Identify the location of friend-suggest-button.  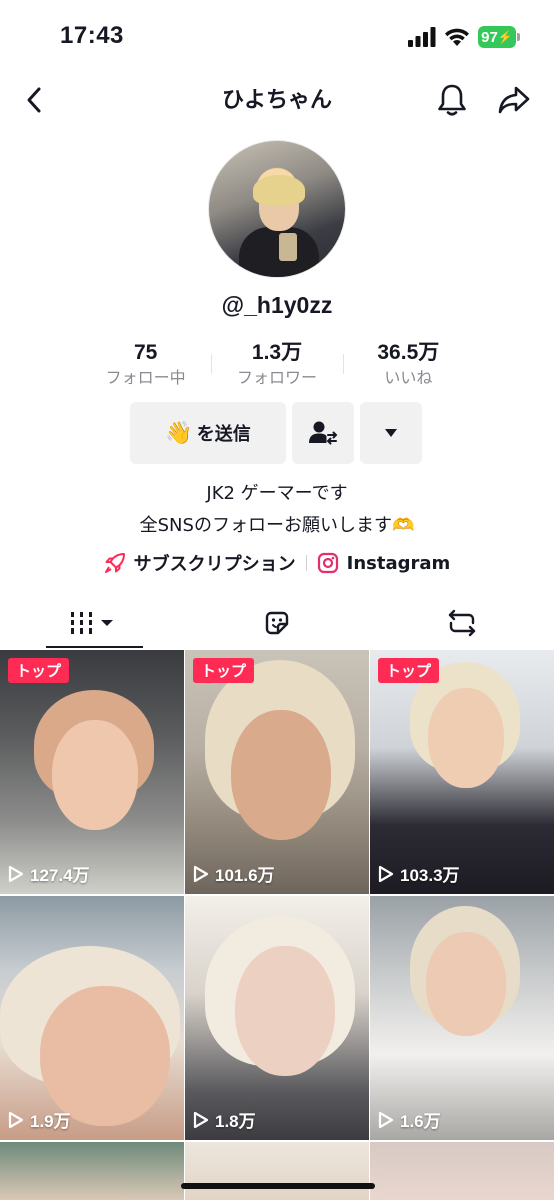
(323, 433).